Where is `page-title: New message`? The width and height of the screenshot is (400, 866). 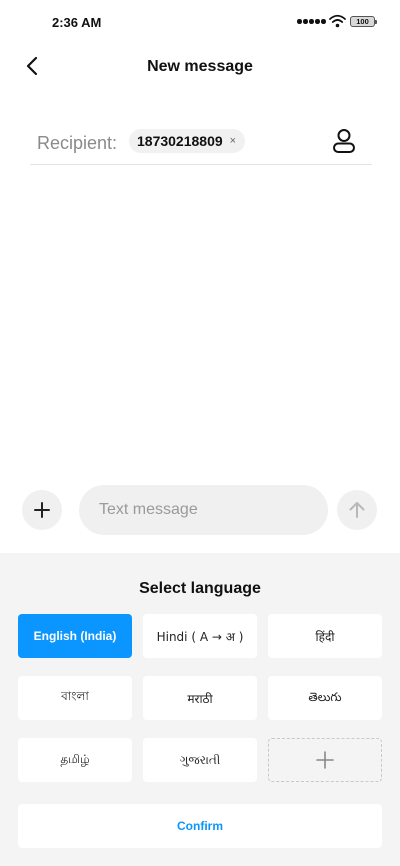 page-title: New message is located at coordinates (200, 66).